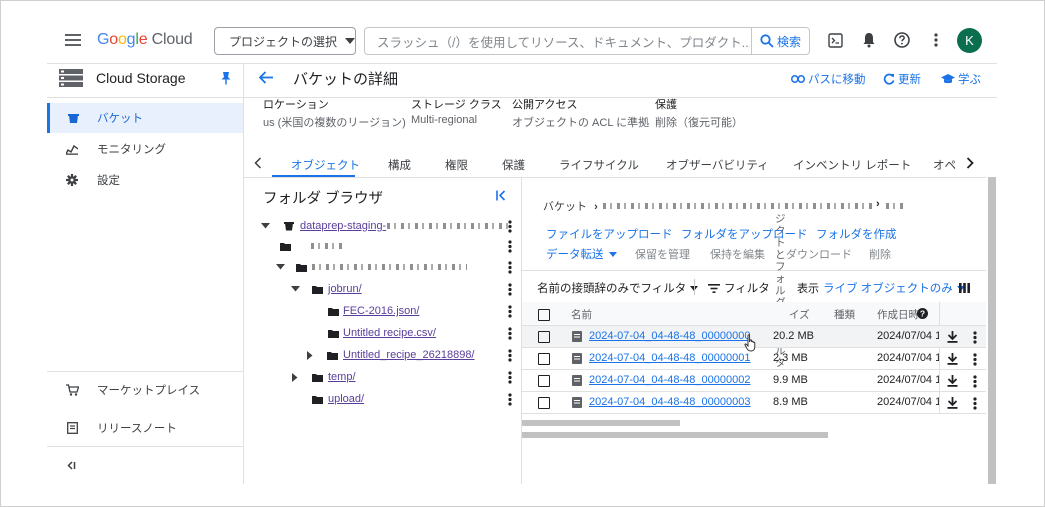  What do you see at coordinates (145, 149) in the screenshot?
I see `sidebar-item-monitoring: モニタリング` at bounding box center [145, 149].